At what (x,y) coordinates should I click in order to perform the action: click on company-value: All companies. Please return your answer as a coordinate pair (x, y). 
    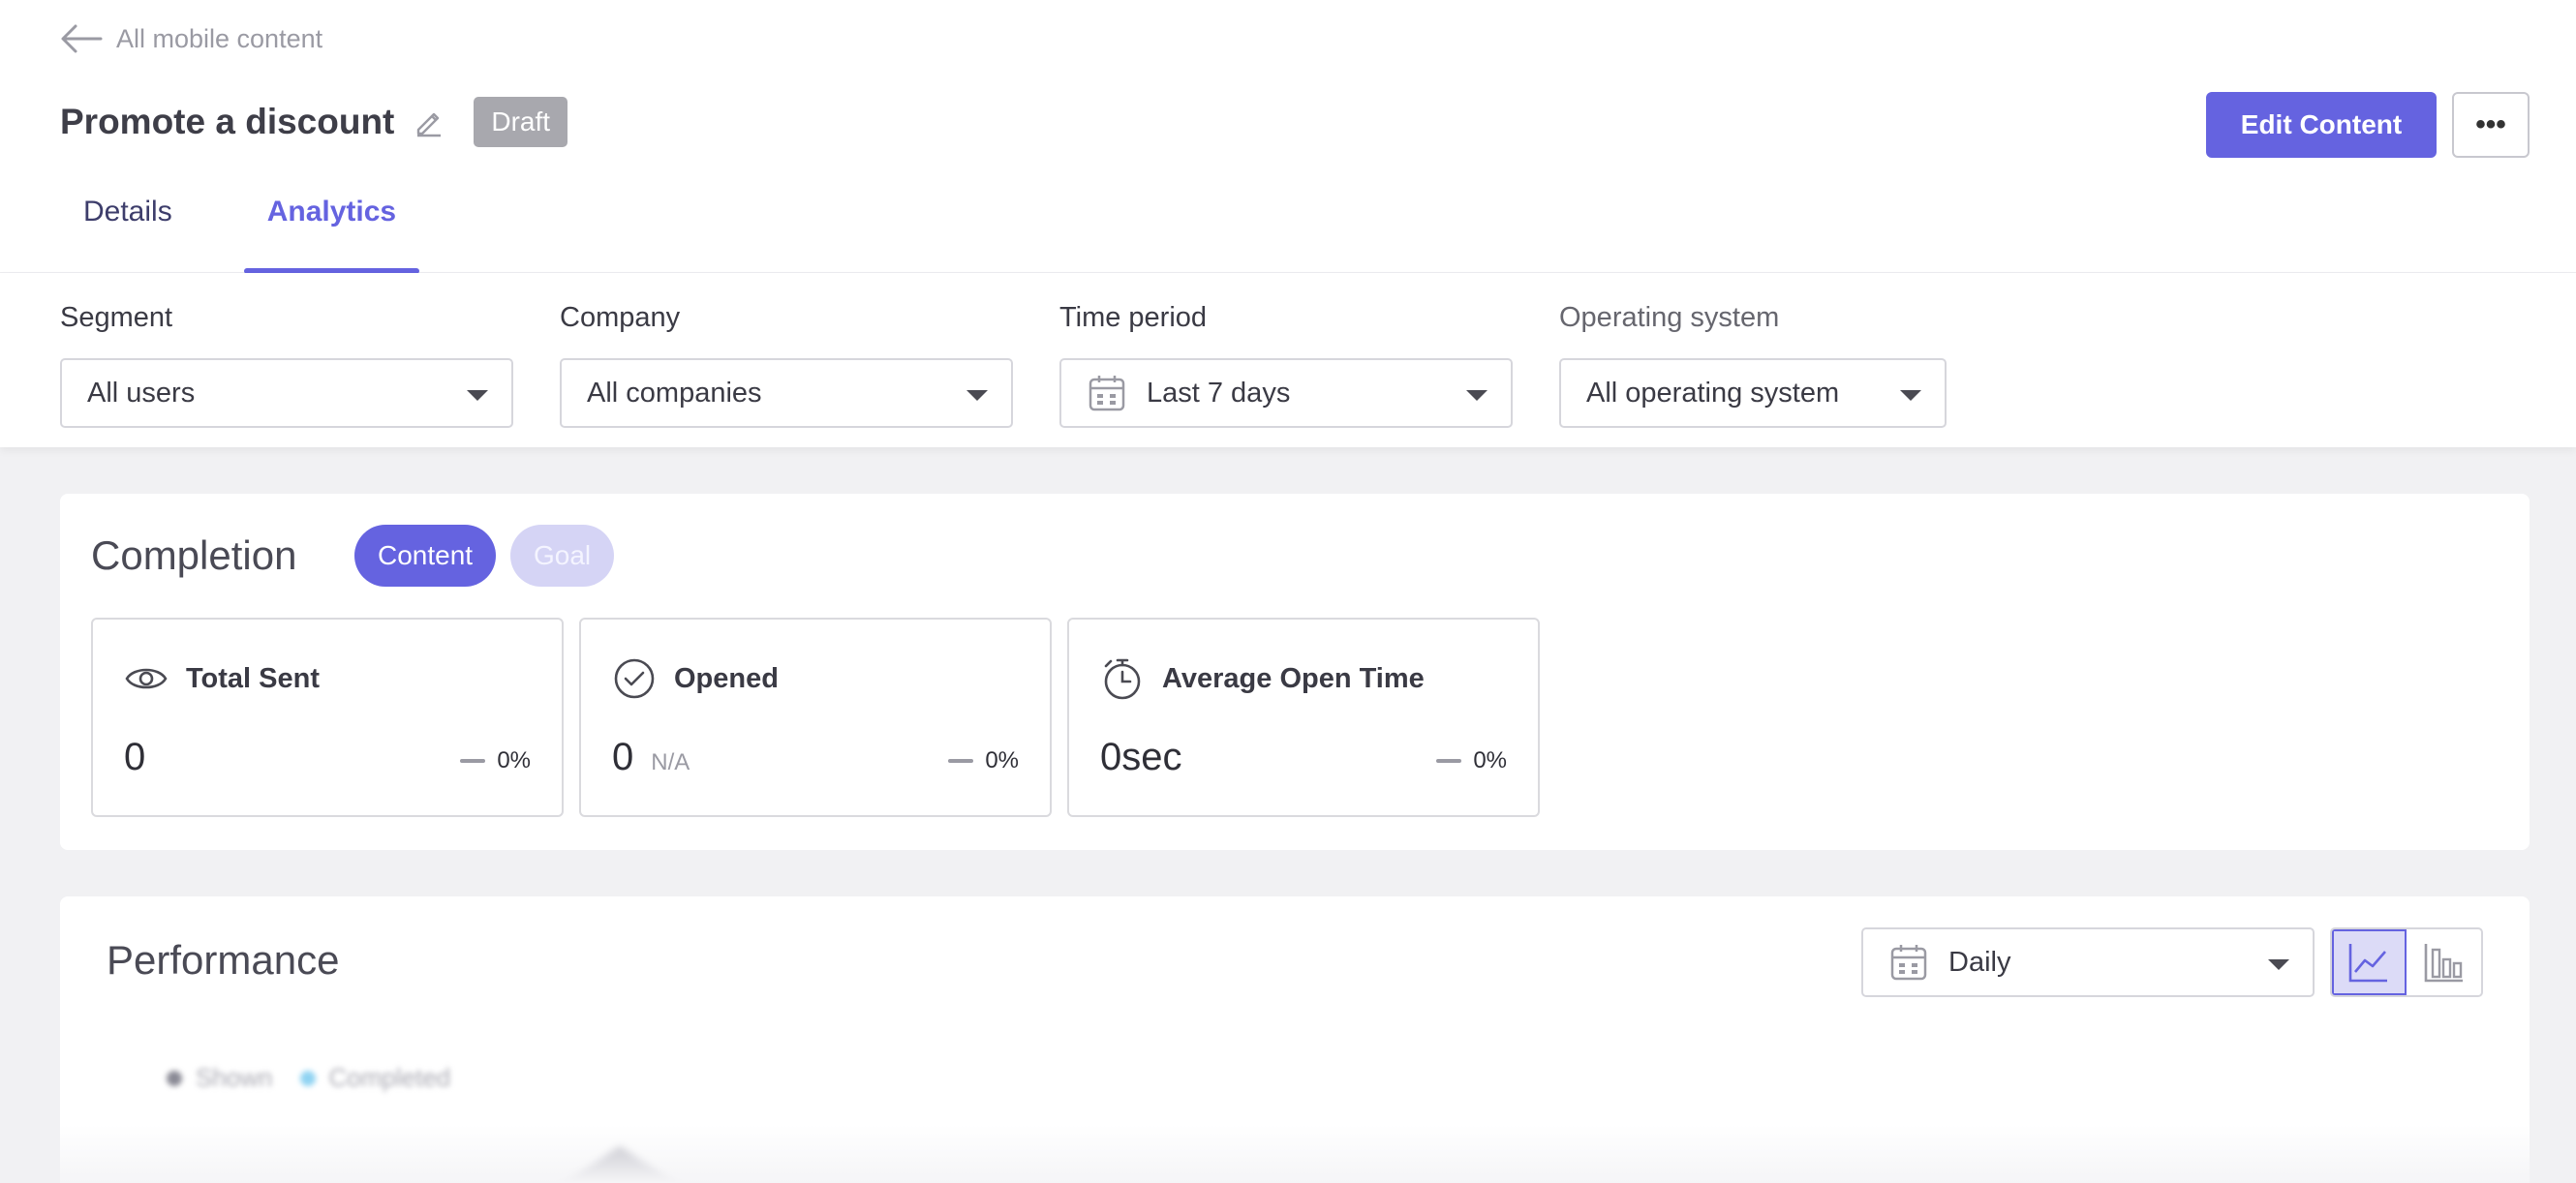
    Looking at the image, I should click on (674, 393).